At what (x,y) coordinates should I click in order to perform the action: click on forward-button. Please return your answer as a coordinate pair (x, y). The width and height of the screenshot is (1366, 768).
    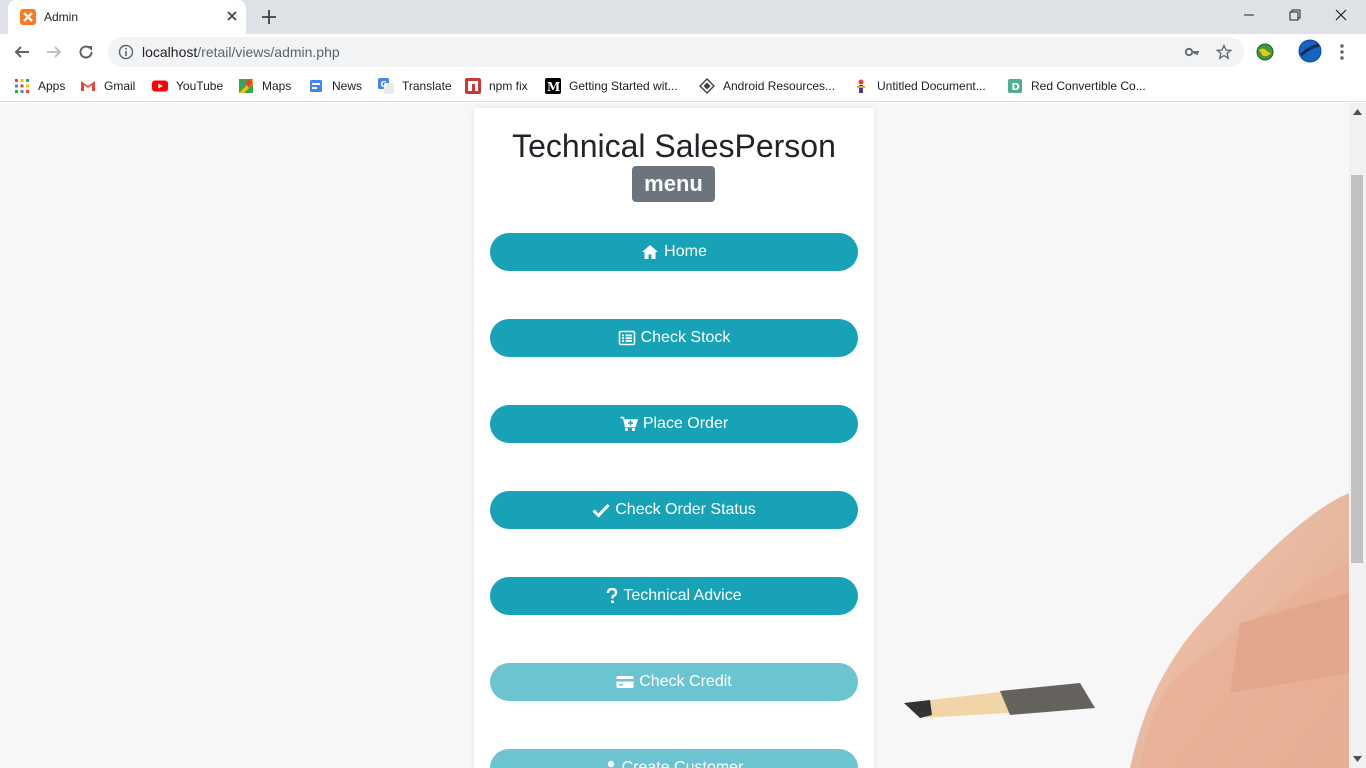
    Looking at the image, I should click on (54, 52).